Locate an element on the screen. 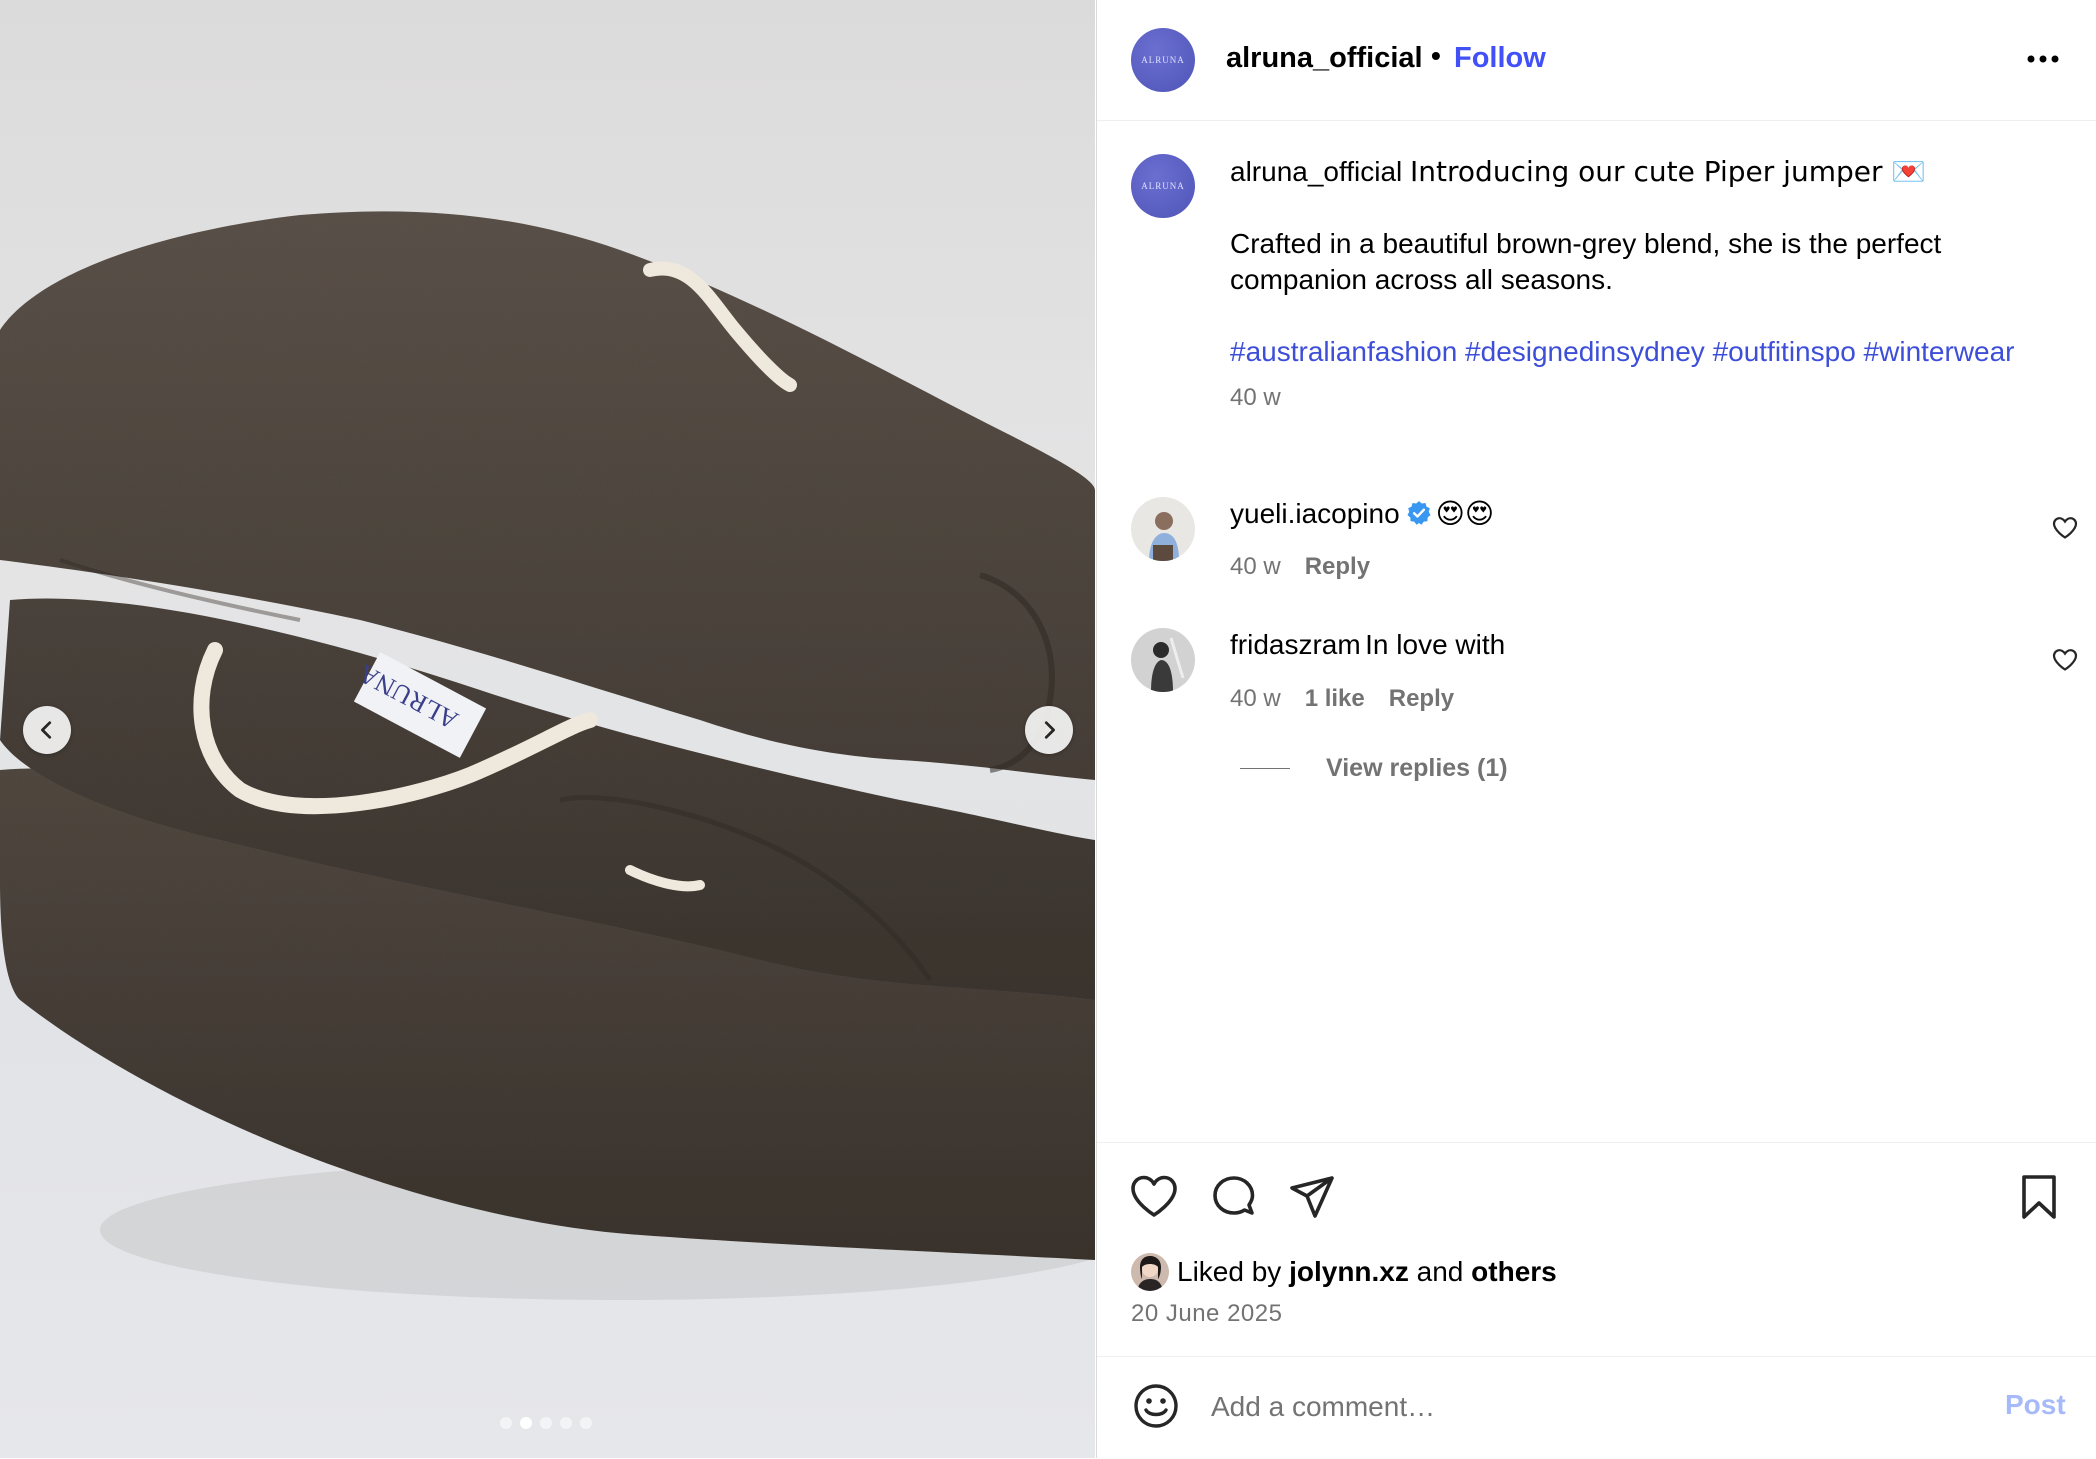 This screenshot has height=1459, width=2096. comment-2-meta: 40 w 1 like Reply is located at coordinates (1354, 699).